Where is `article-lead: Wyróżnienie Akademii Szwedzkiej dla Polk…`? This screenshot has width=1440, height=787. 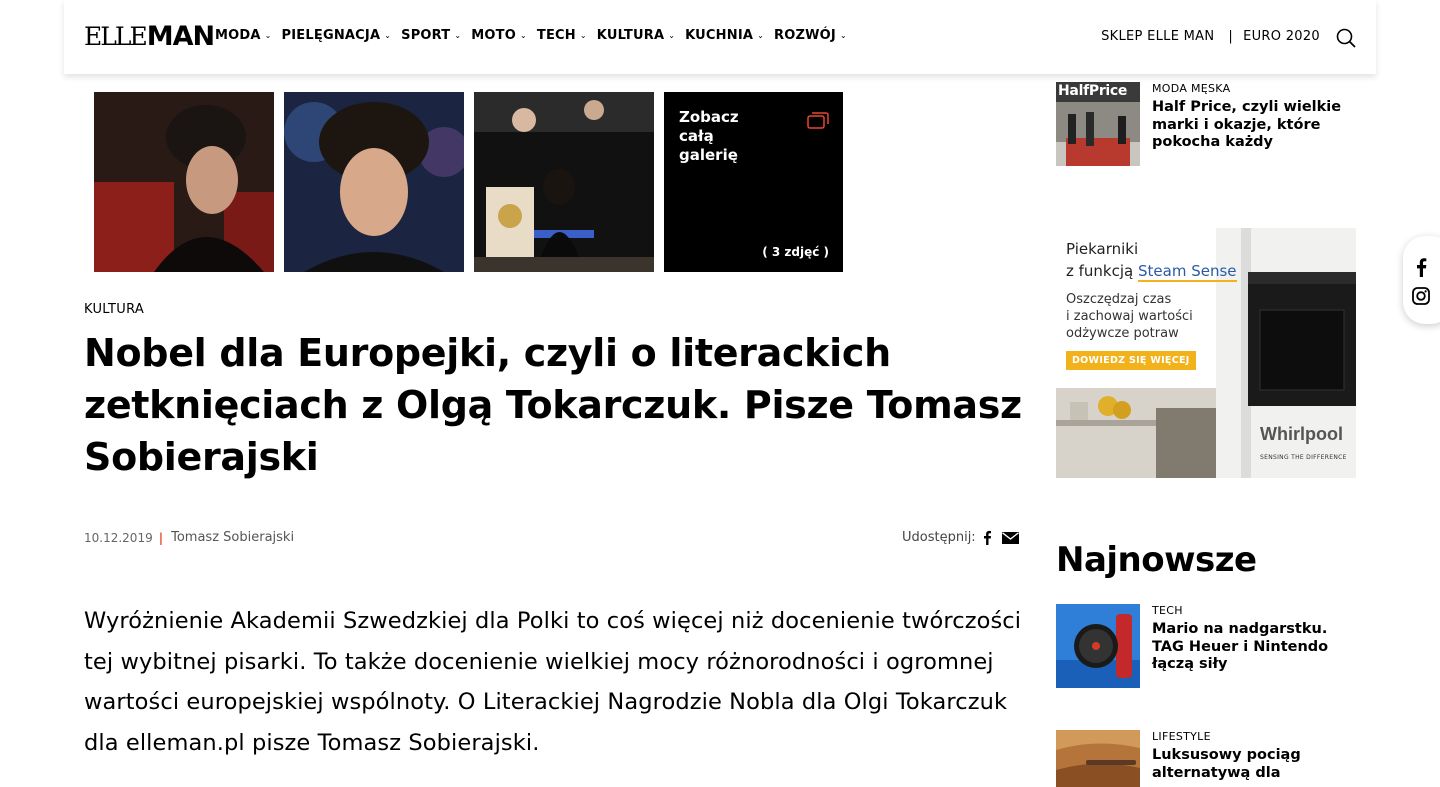
article-lead: Wyróżnienie Akademii Szwedzkiej dla Polk… is located at coordinates (553, 682).